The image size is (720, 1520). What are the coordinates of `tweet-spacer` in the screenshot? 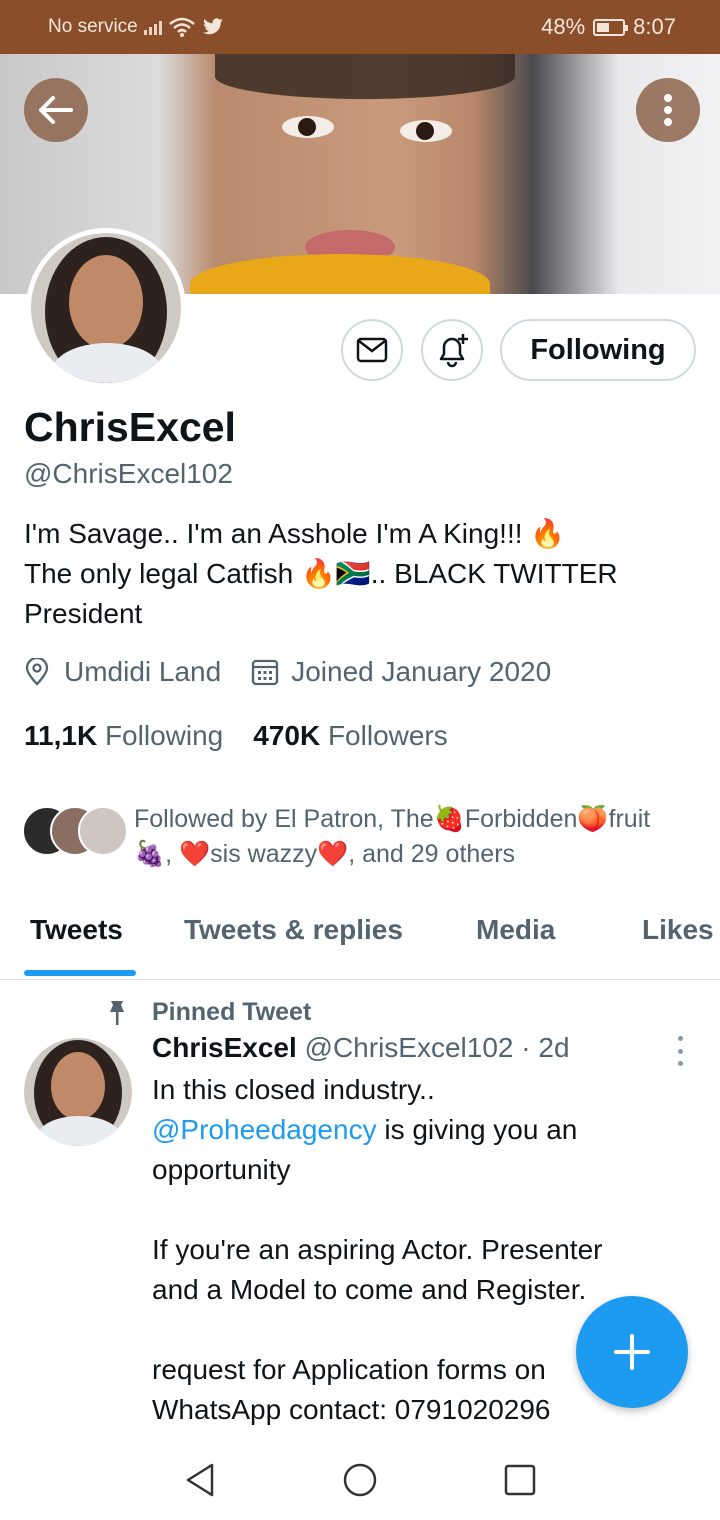 It's located at (412, 1210).